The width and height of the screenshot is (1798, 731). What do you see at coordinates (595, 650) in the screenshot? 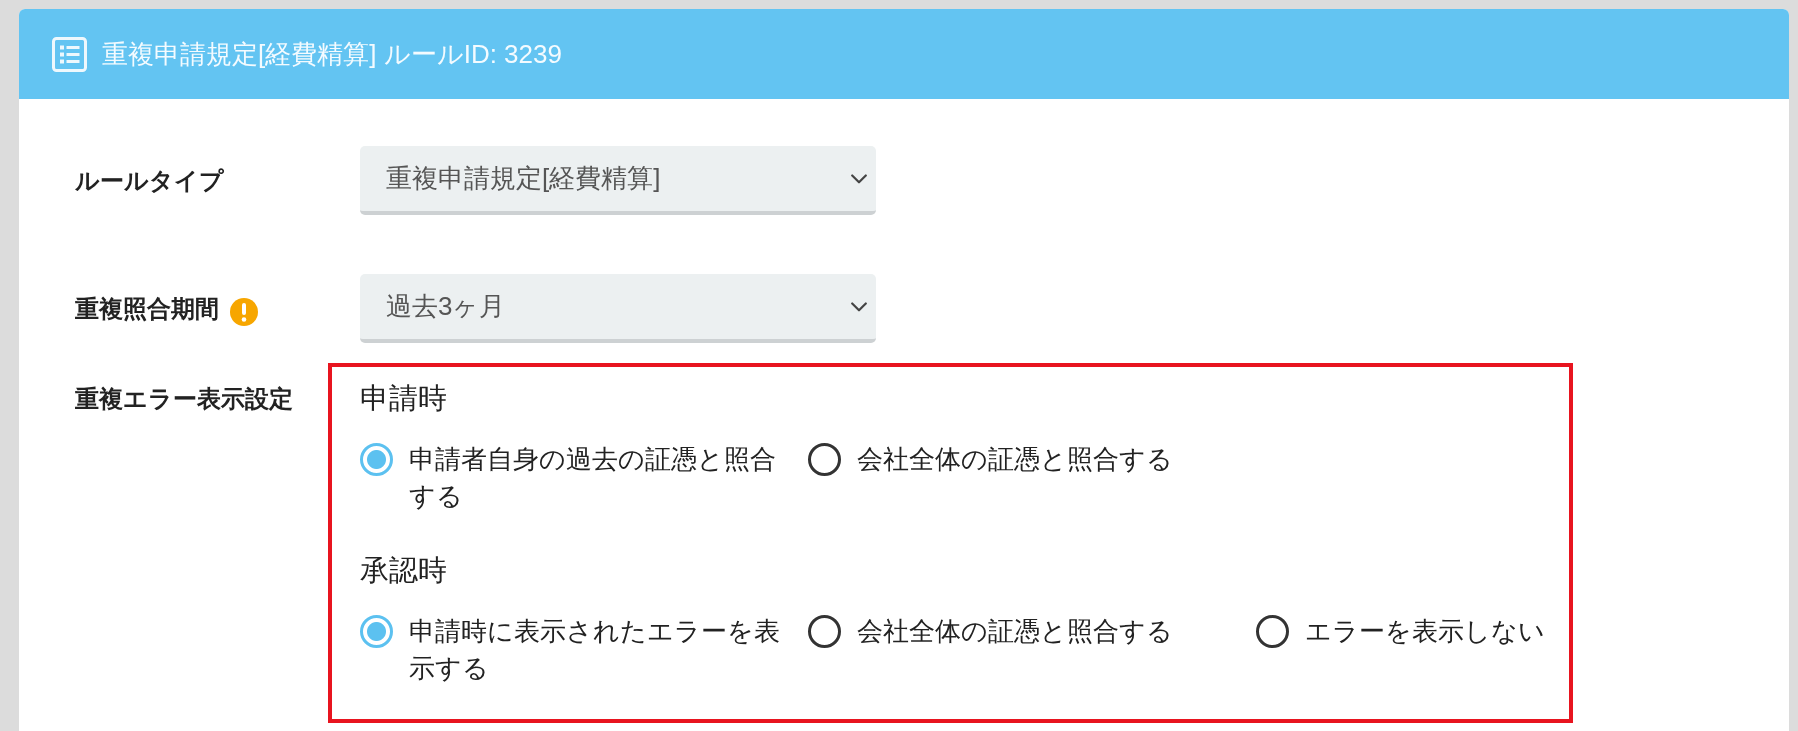
I see `option-label: 申請時に表示されたエラーを表示する` at bounding box center [595, 650].